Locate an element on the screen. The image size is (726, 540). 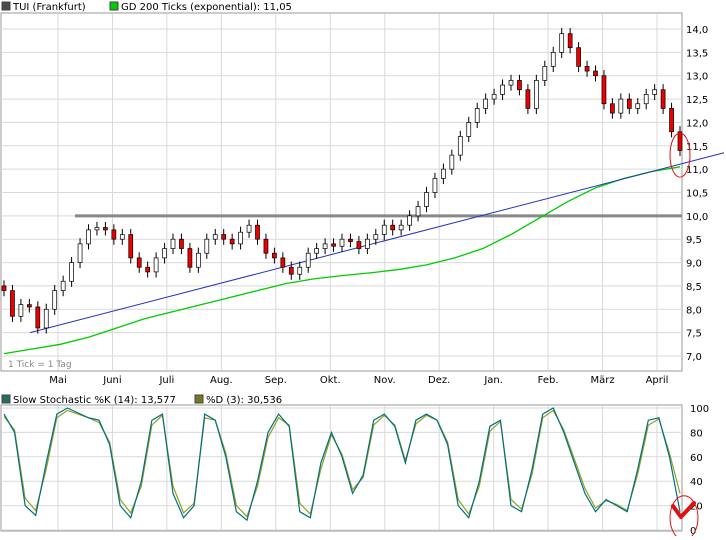
time-tick-label: Feb. is located at coordinates (548, 380).